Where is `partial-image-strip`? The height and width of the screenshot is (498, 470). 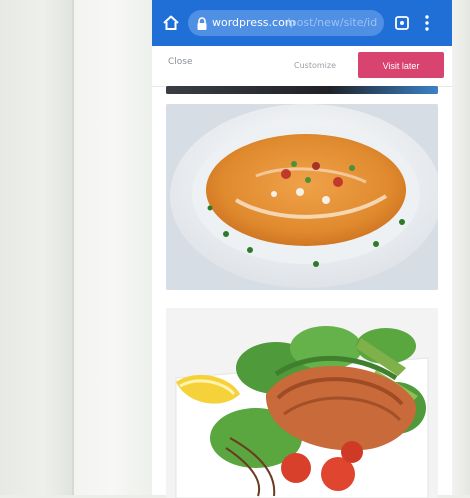 partial-image-strip is located at coordinates (302, 90).